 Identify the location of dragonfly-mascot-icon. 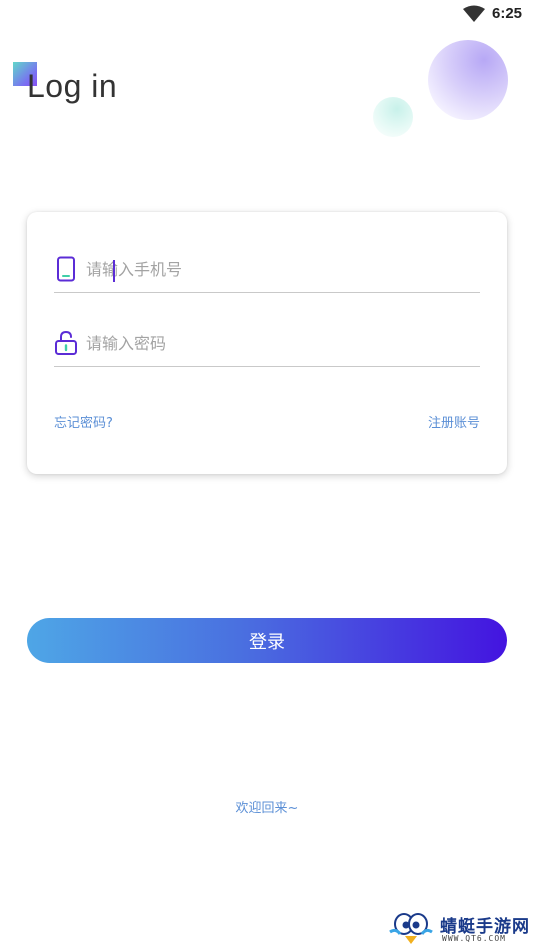
(411, 928).